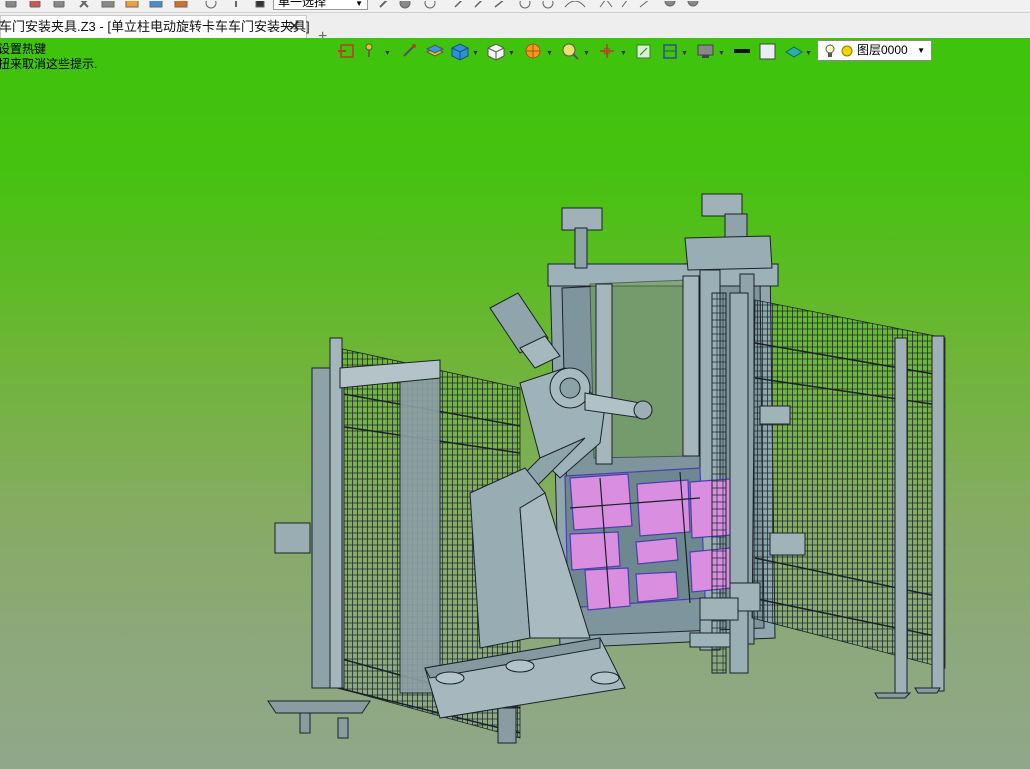 The width and height of the screenshot is (1030, 769). Describe the element at coordinates (693, 3) in the screenshot. I see `gear-icon` at that location.